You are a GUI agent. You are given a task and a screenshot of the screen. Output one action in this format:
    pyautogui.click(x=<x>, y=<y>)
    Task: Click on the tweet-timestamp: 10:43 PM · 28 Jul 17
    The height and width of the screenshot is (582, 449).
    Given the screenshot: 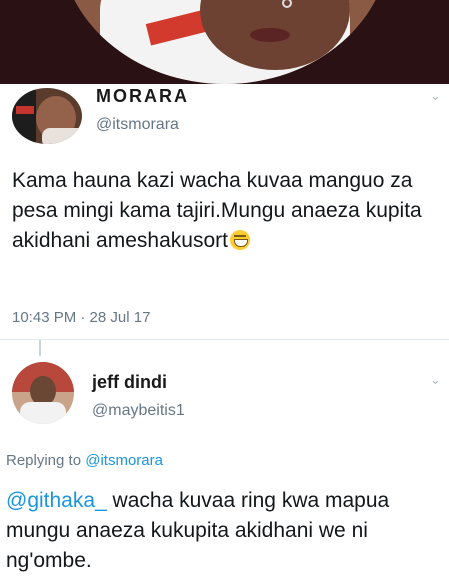 What is the action you would take?
    pyautogui.click(x=81, y=317)
    